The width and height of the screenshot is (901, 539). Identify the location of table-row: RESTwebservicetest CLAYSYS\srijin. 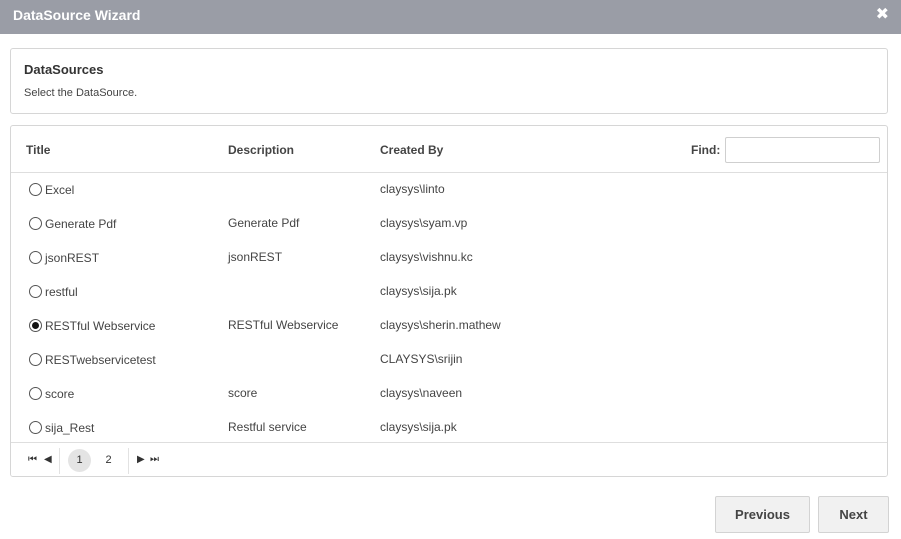
(449, 360).